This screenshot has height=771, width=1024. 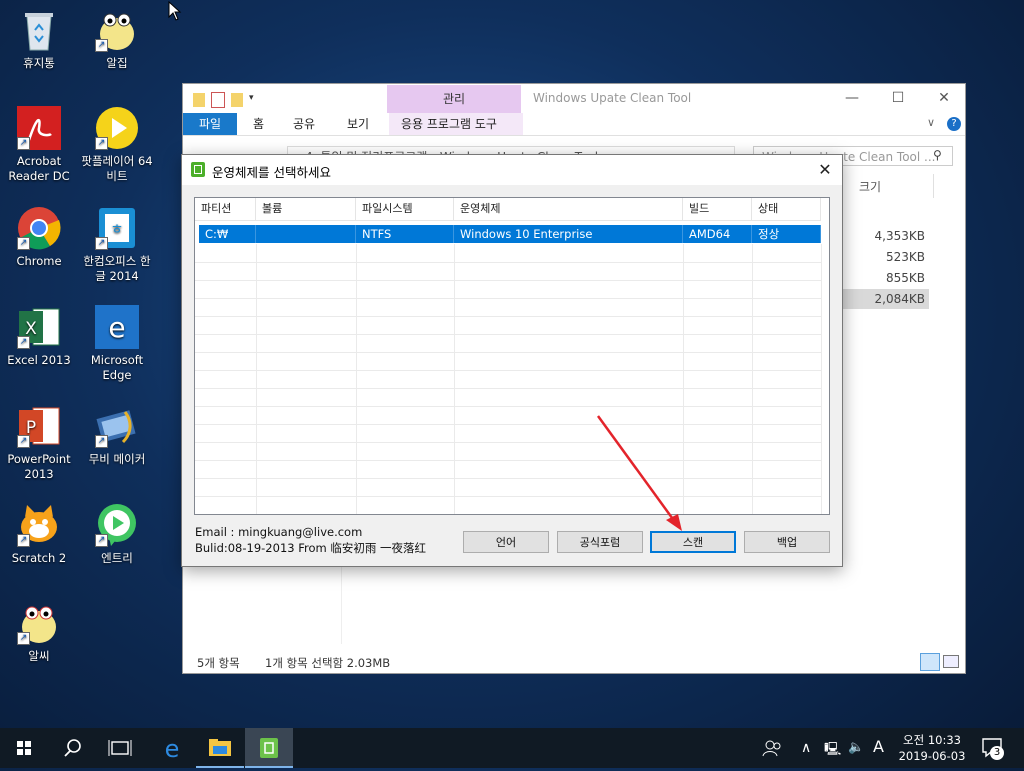 What do you see at coordinates (117, 168) in the screenshot?
I see `desktop-icon-label: 팟플레이어 64 비트` at bounding box center [117, 168].